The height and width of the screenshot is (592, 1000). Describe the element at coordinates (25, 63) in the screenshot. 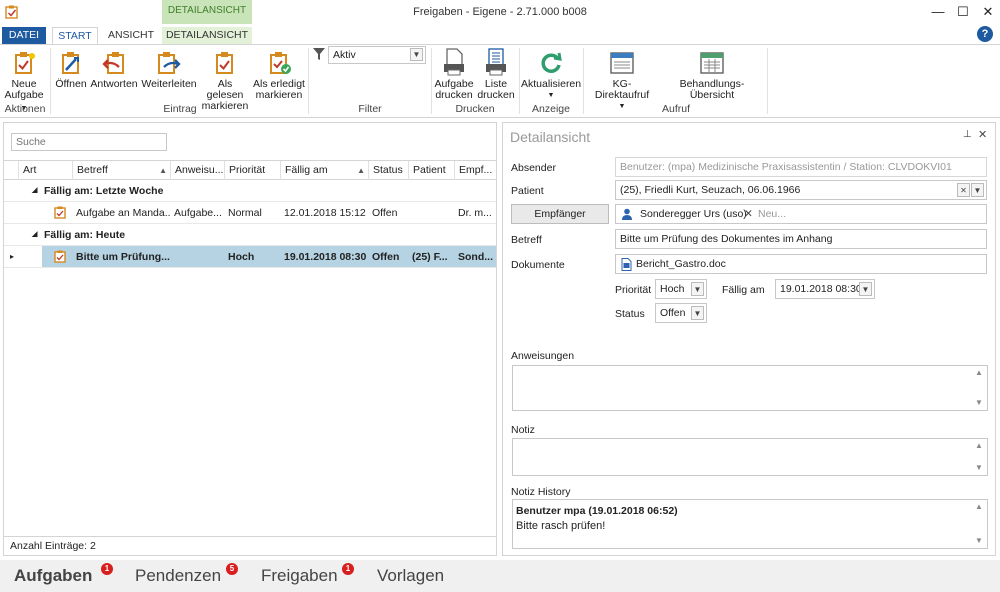

I see `new-task-icon` at that location.